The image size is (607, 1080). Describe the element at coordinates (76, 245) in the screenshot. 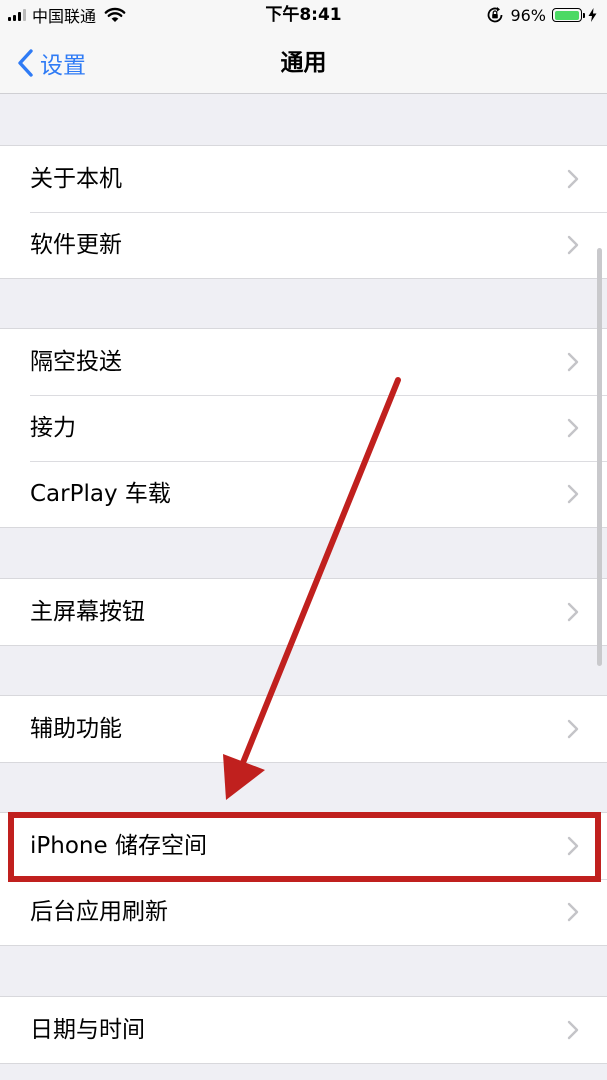

I see `settings-item-label: 软件更新` at that location.